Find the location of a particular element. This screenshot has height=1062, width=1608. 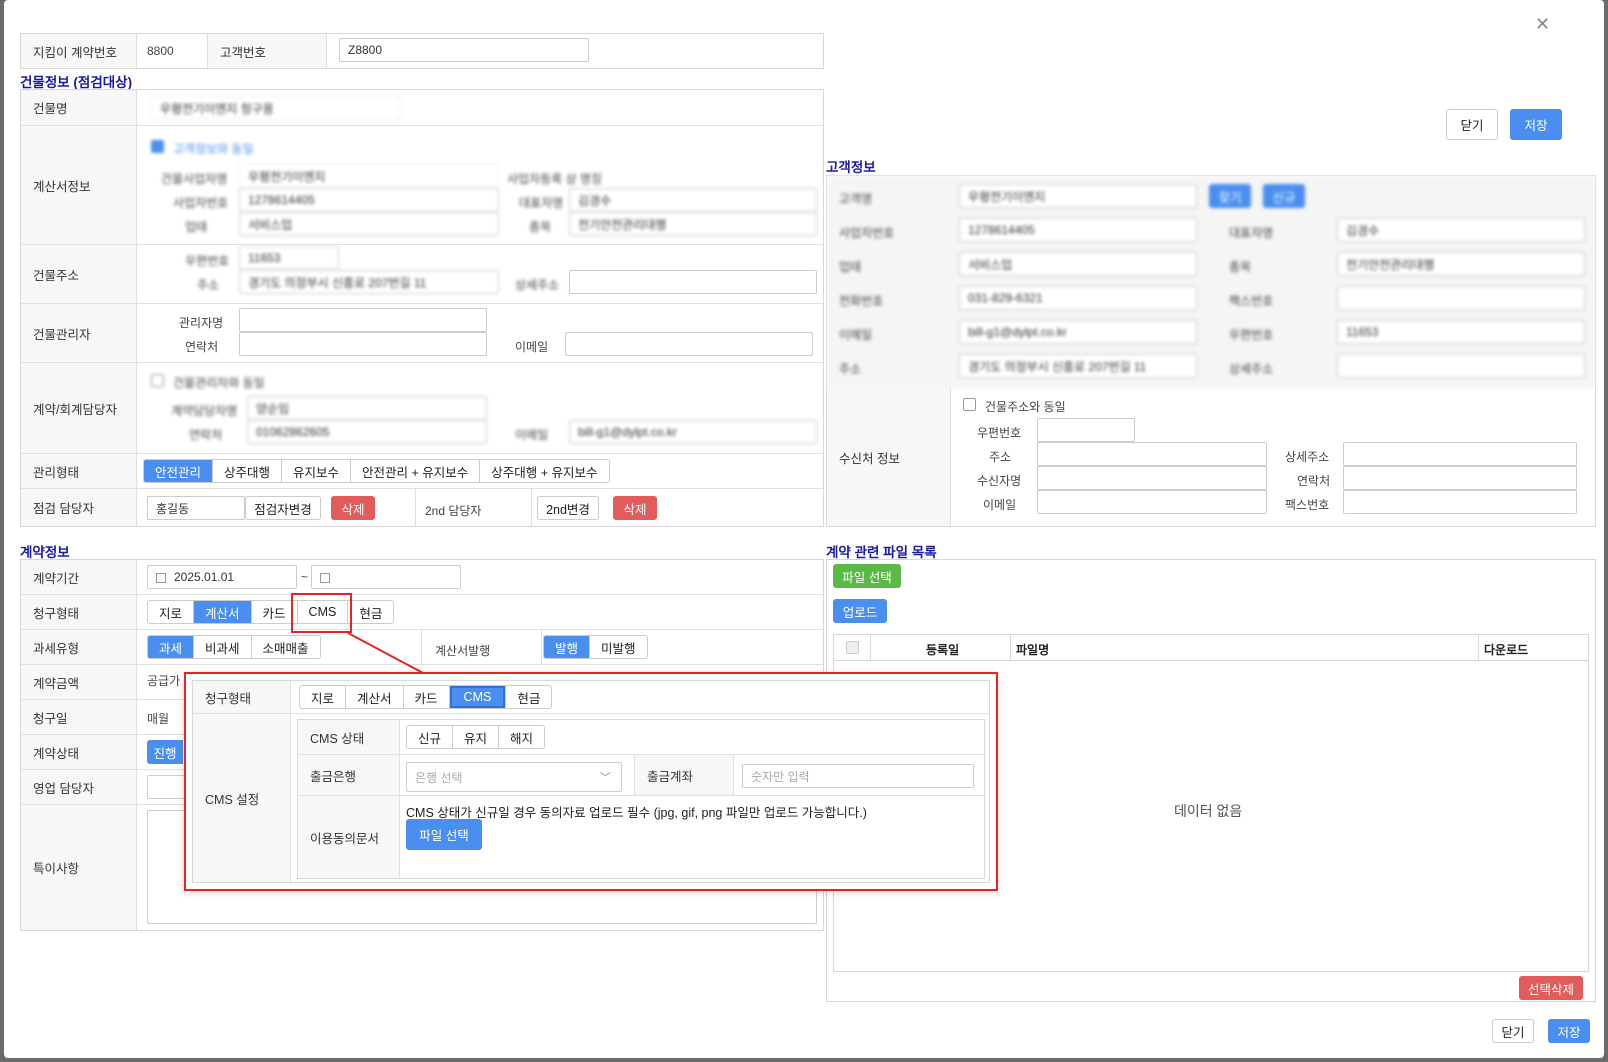

billing-type-segment: 지로 계산서 카드 CMS 현금 is located at coordinates (271, 612).